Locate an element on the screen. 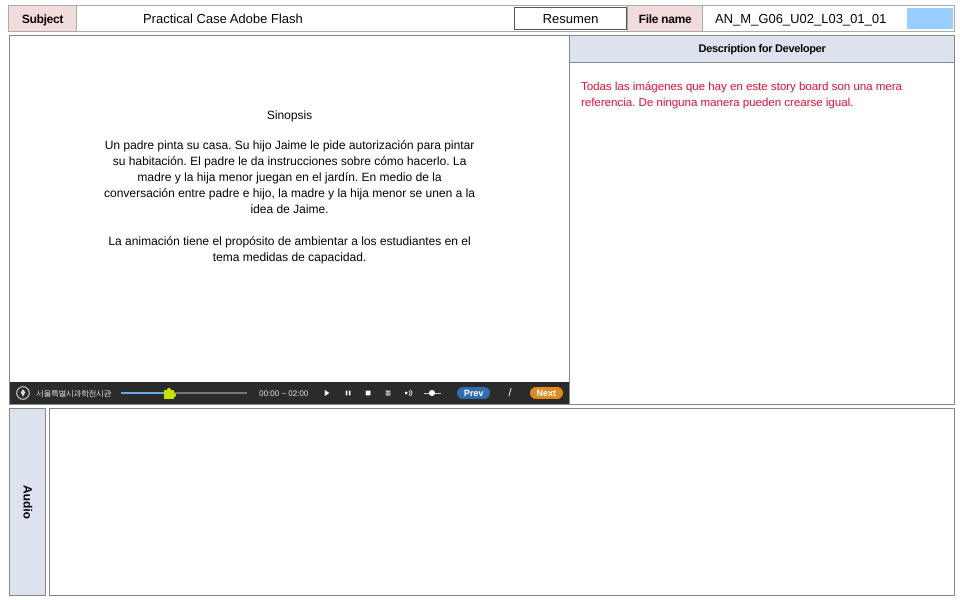  developer-note: Todas las imágenes que hay en este story board son una mera referencia. De ninguna manera pueden crearse igual. is located at coordinates (742, 95).